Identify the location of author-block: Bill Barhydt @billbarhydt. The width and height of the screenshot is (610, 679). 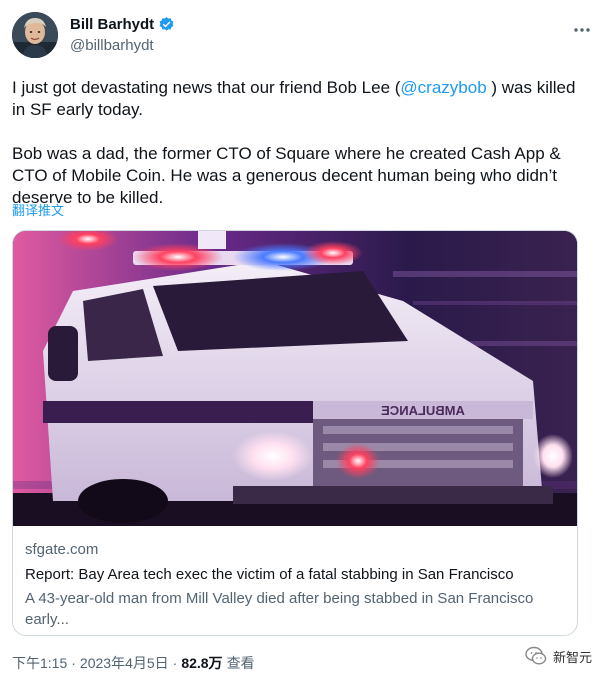
(122, 35).